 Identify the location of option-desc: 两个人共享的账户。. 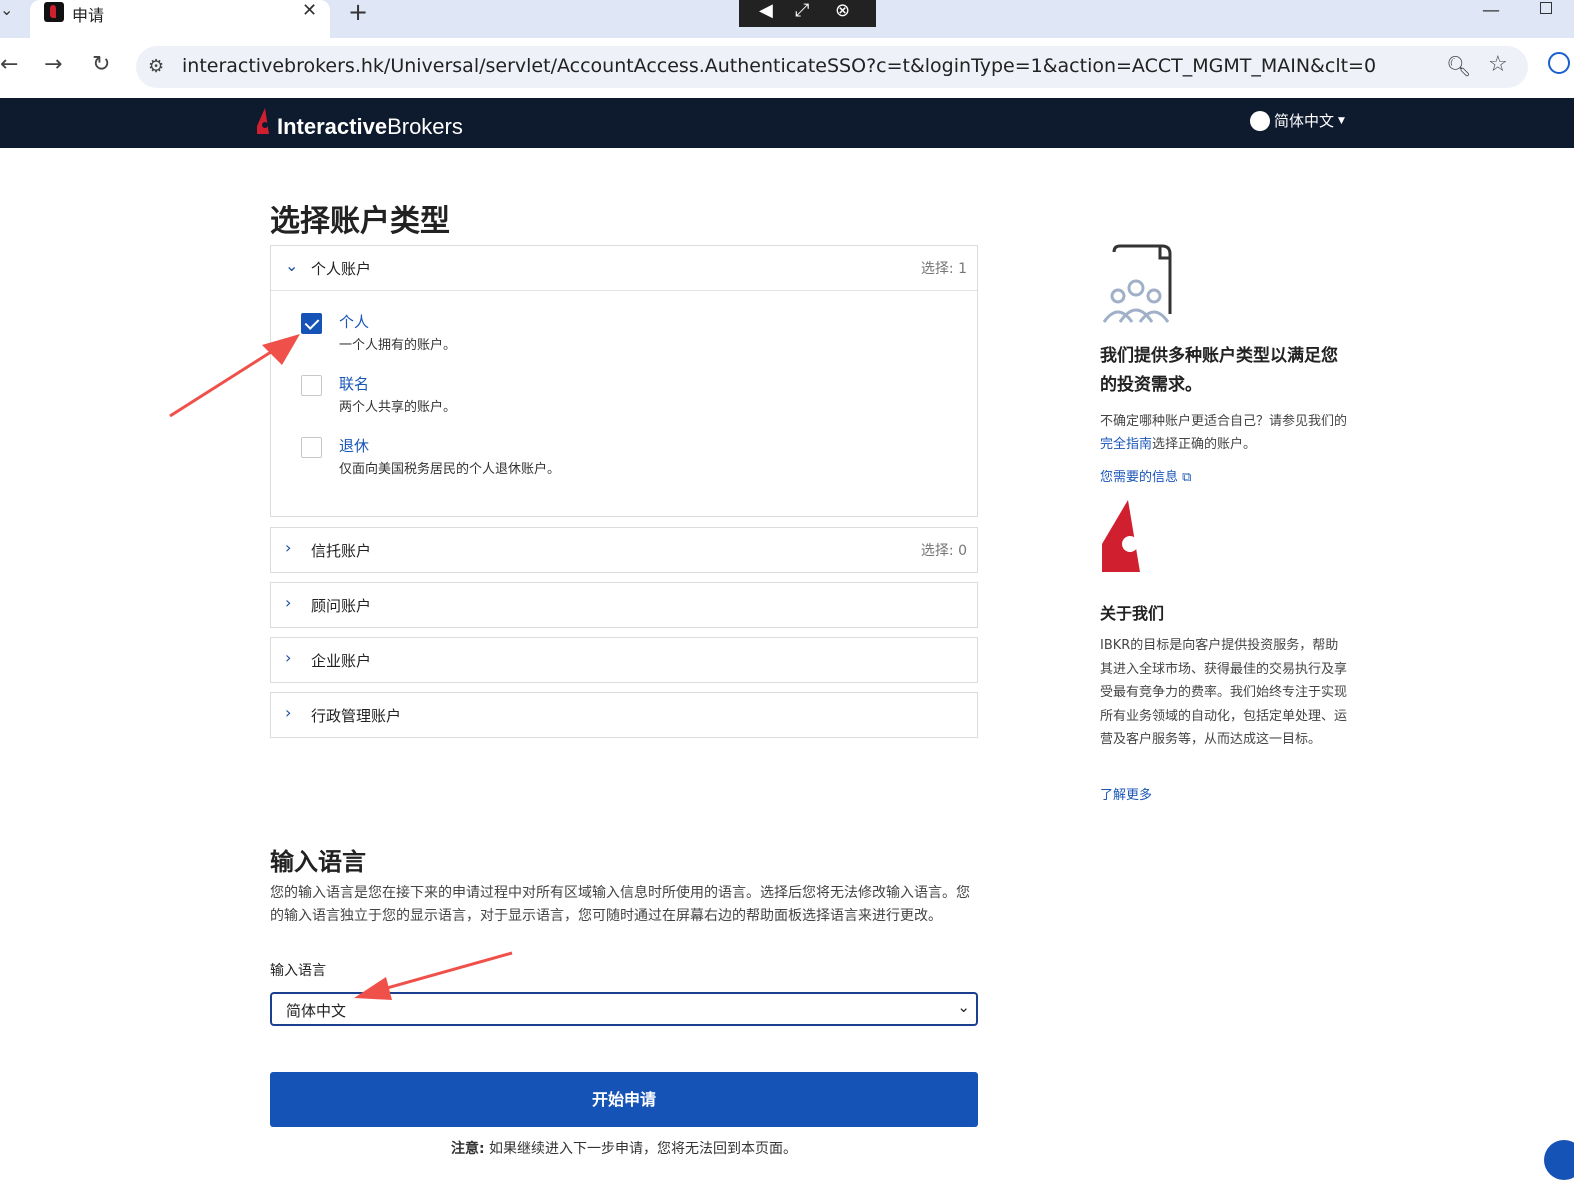
(398, 407).